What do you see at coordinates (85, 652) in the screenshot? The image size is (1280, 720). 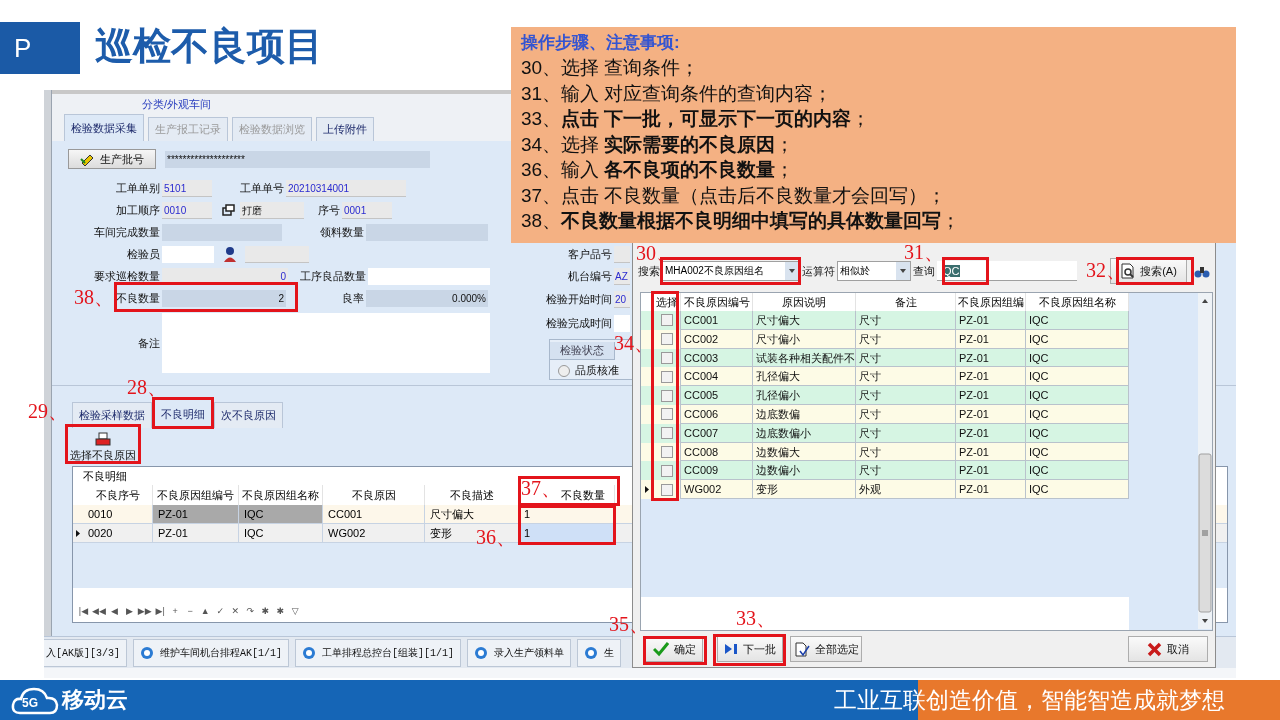 I see `taskbar-button: 入[AK版][3/3]` at bounding box center [85, 652].